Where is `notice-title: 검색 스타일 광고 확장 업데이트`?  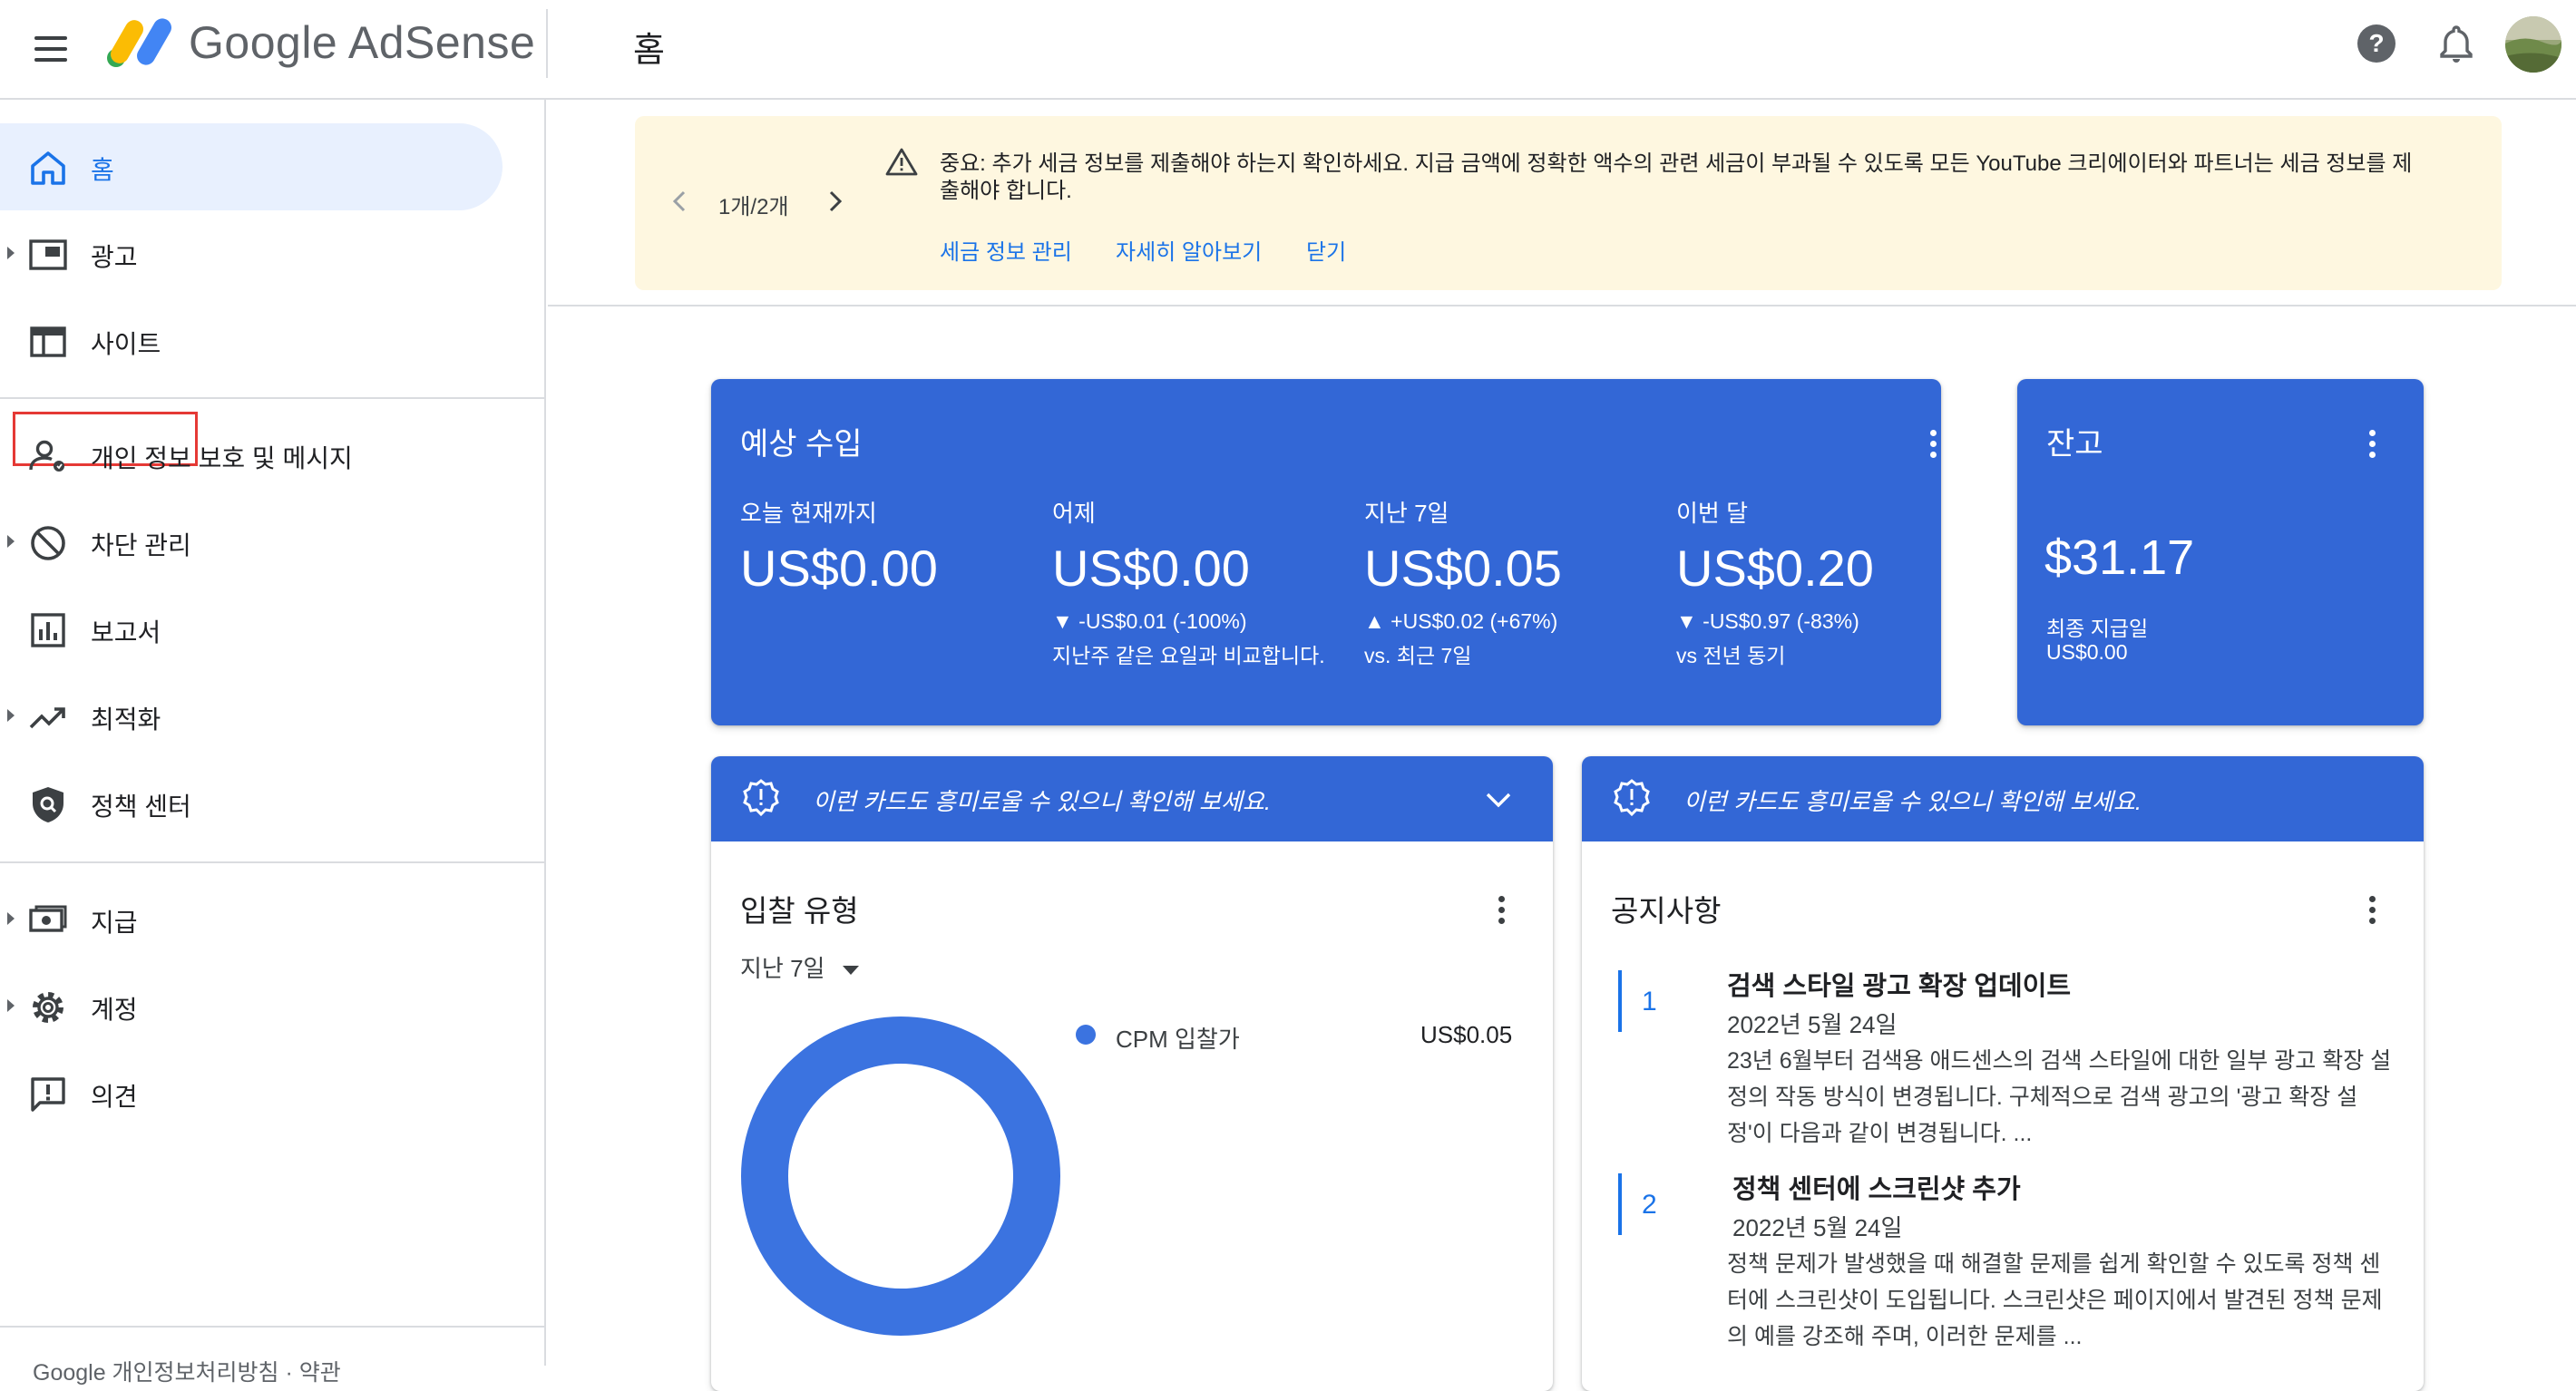
notice-title: 검색 스타일 광고 확장 업데이트 is located at coordinates (1899, 984).